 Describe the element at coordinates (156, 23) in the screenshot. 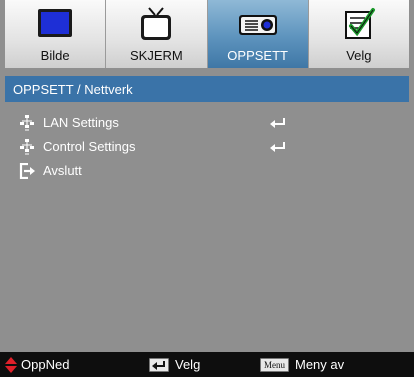

I see `tv-icon` at that location.